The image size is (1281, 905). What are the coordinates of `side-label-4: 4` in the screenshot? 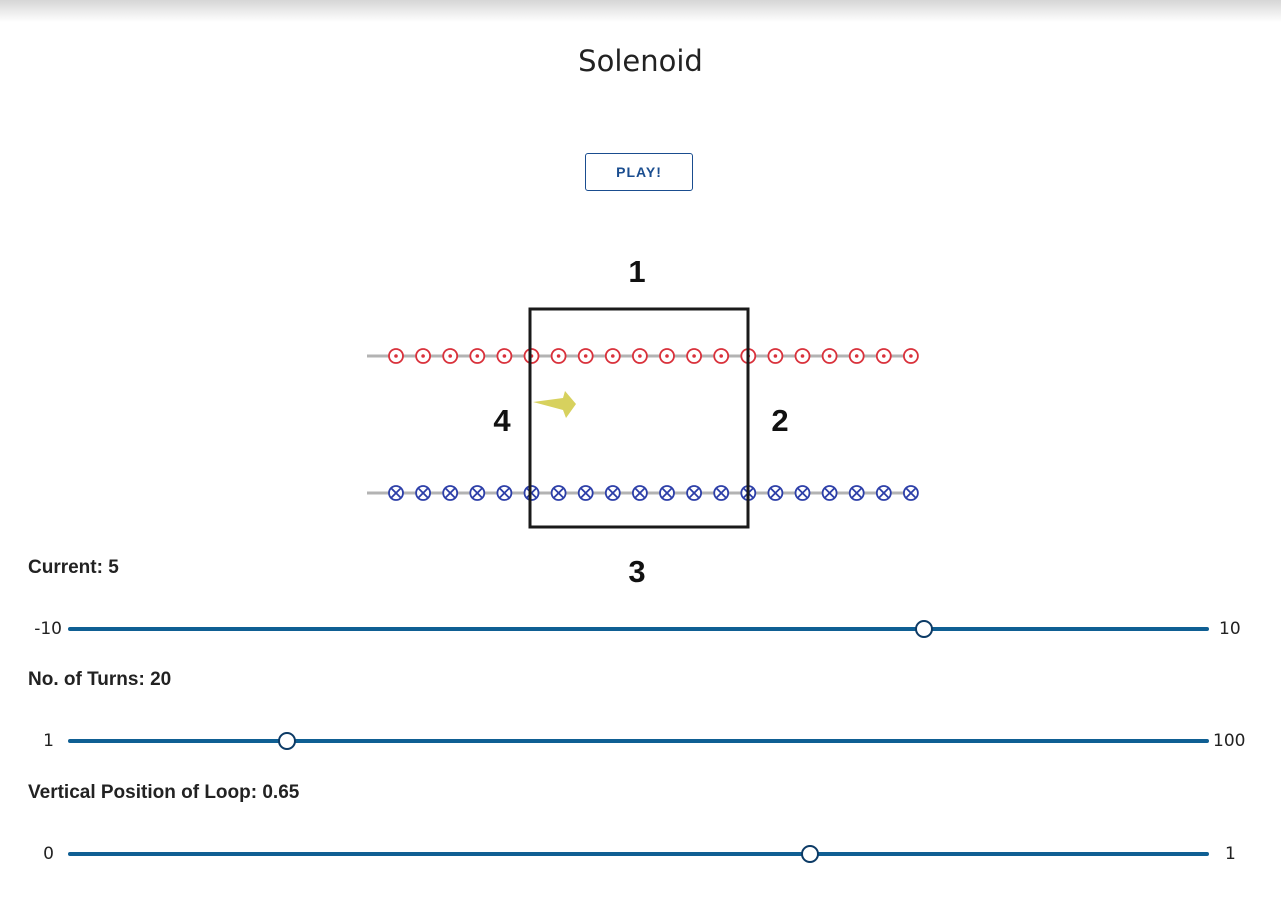 It's located at (502, 420).